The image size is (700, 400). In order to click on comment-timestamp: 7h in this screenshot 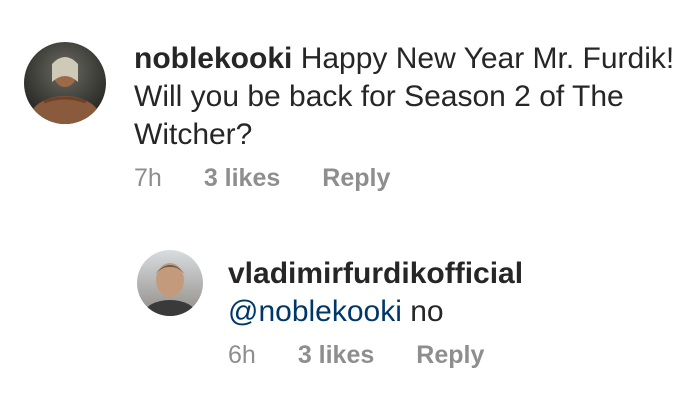, I will do `click(148, 178)`.